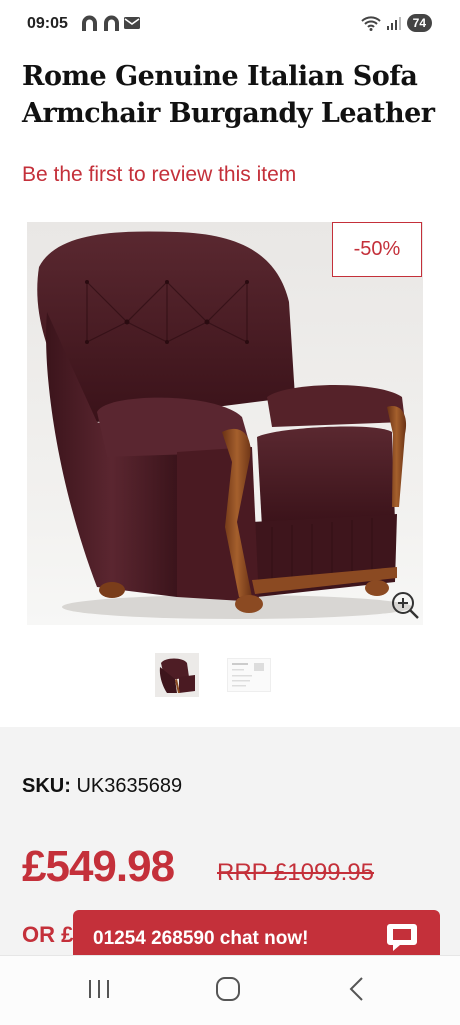  I want to click on signal-icon, so click(393, 23).